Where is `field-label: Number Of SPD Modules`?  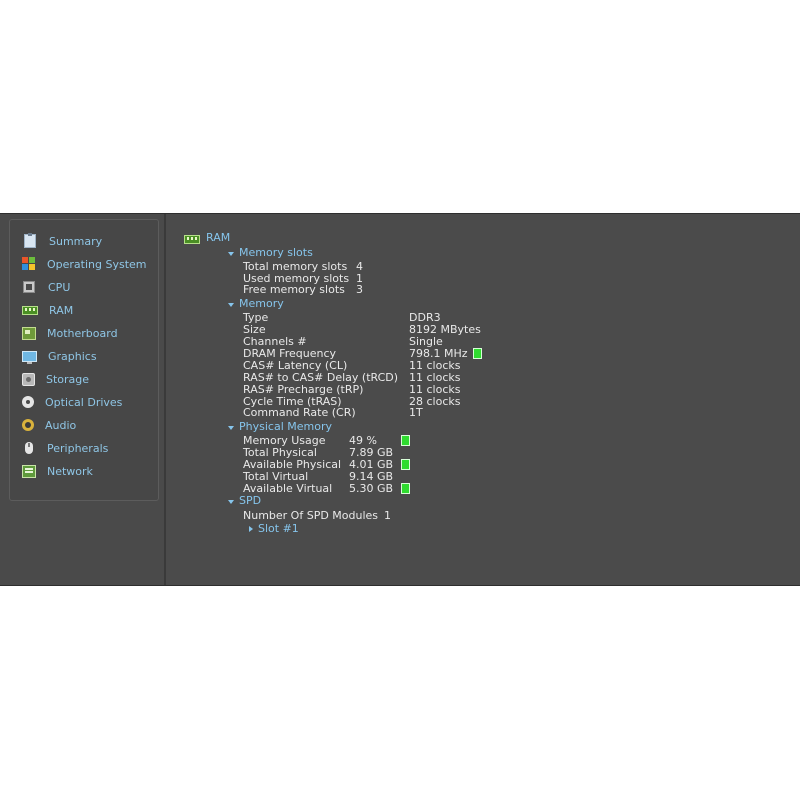 field-label: Number Of SPD Modules is located at coordinates (311, 515).